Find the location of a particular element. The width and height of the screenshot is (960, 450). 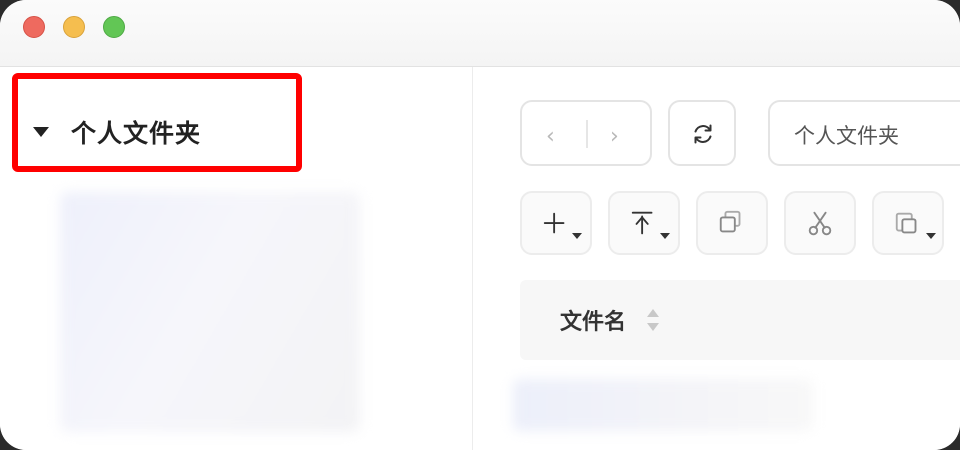

cut-button is located at coordinates (820, 223).